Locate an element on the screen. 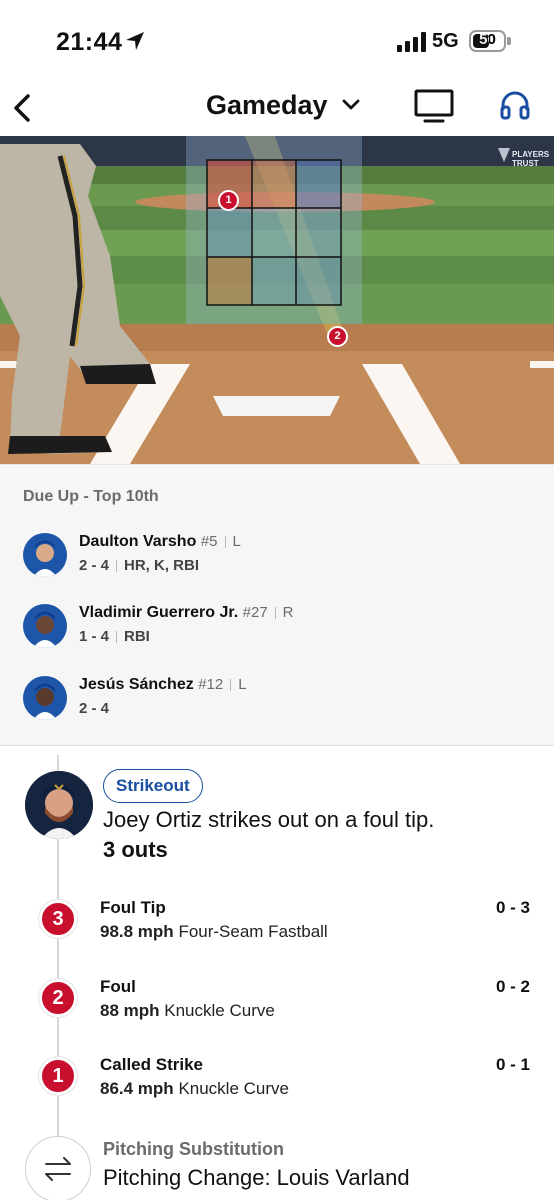 The image size is (554, 1200). battery-icon: 50 is located at coordinates (490, 41).